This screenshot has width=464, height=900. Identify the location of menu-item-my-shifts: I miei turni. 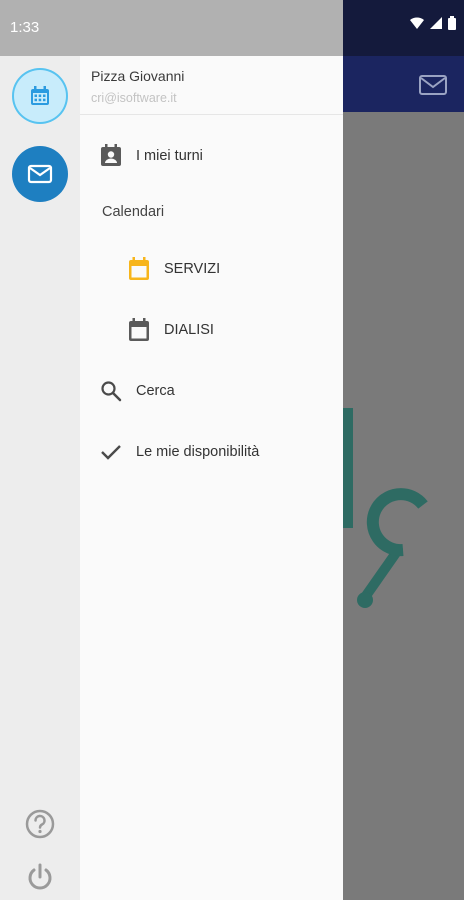
(151, 156).